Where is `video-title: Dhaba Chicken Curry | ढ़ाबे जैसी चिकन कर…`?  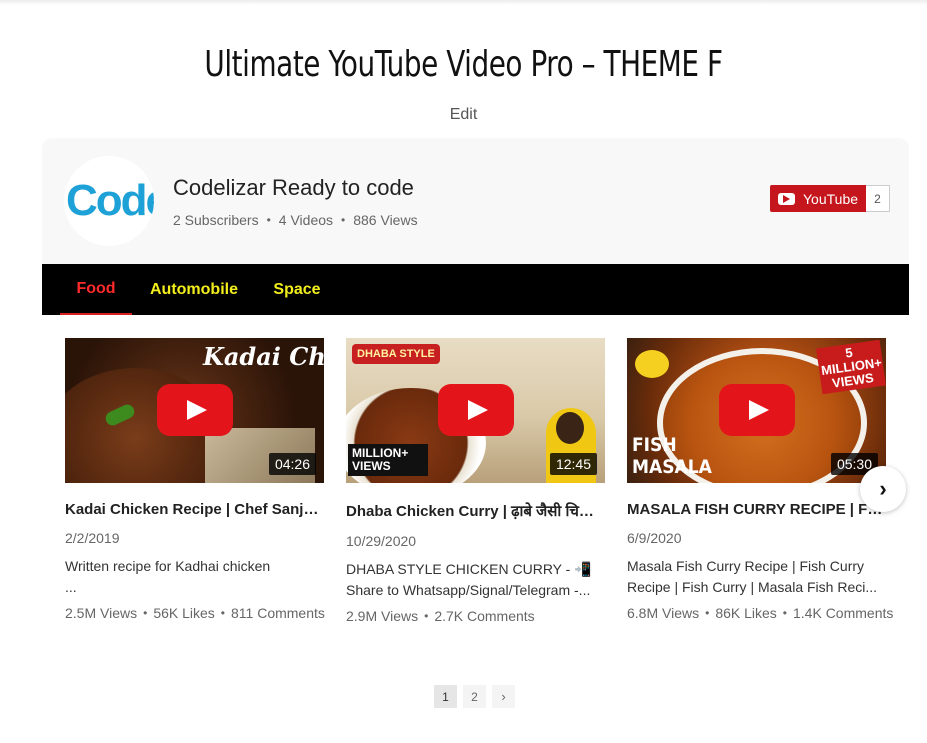 video-title: Dhaba Chicken Curry | ढ़ाबे जैसी चिकन कर… is located at coordinates (475, 511).